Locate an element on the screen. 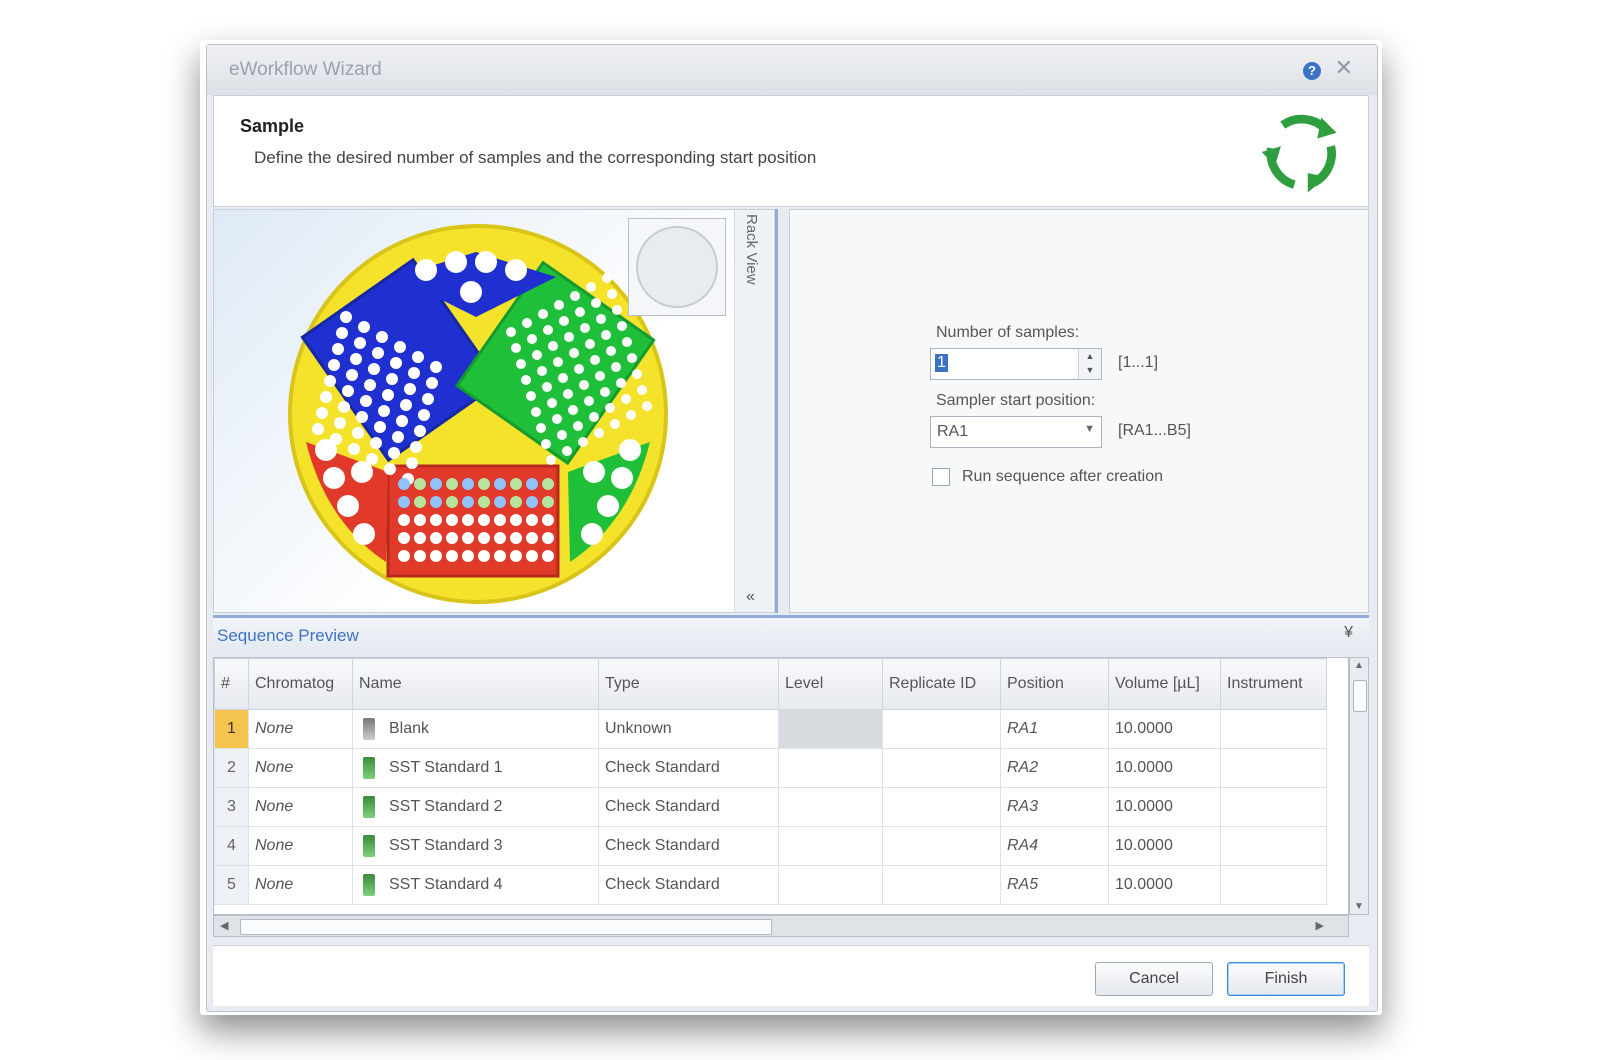  carousel-thumbnail is located at coordinates (677, 267).